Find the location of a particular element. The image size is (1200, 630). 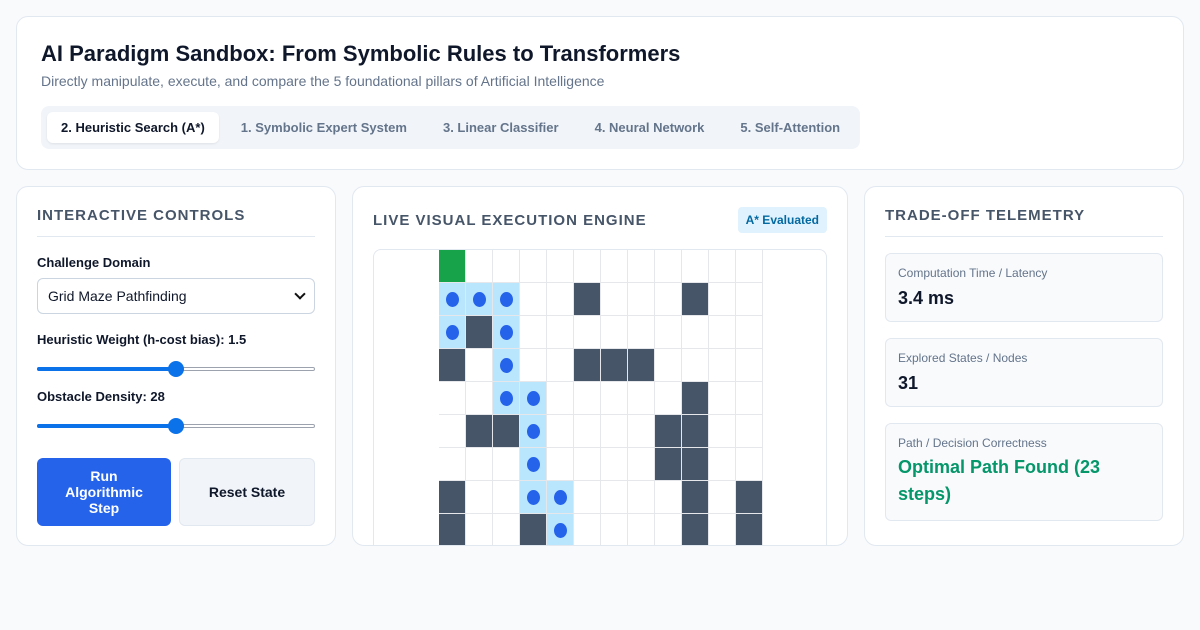

correctness-label: Path / Decision Correctness is located at coordinates (972, 443).